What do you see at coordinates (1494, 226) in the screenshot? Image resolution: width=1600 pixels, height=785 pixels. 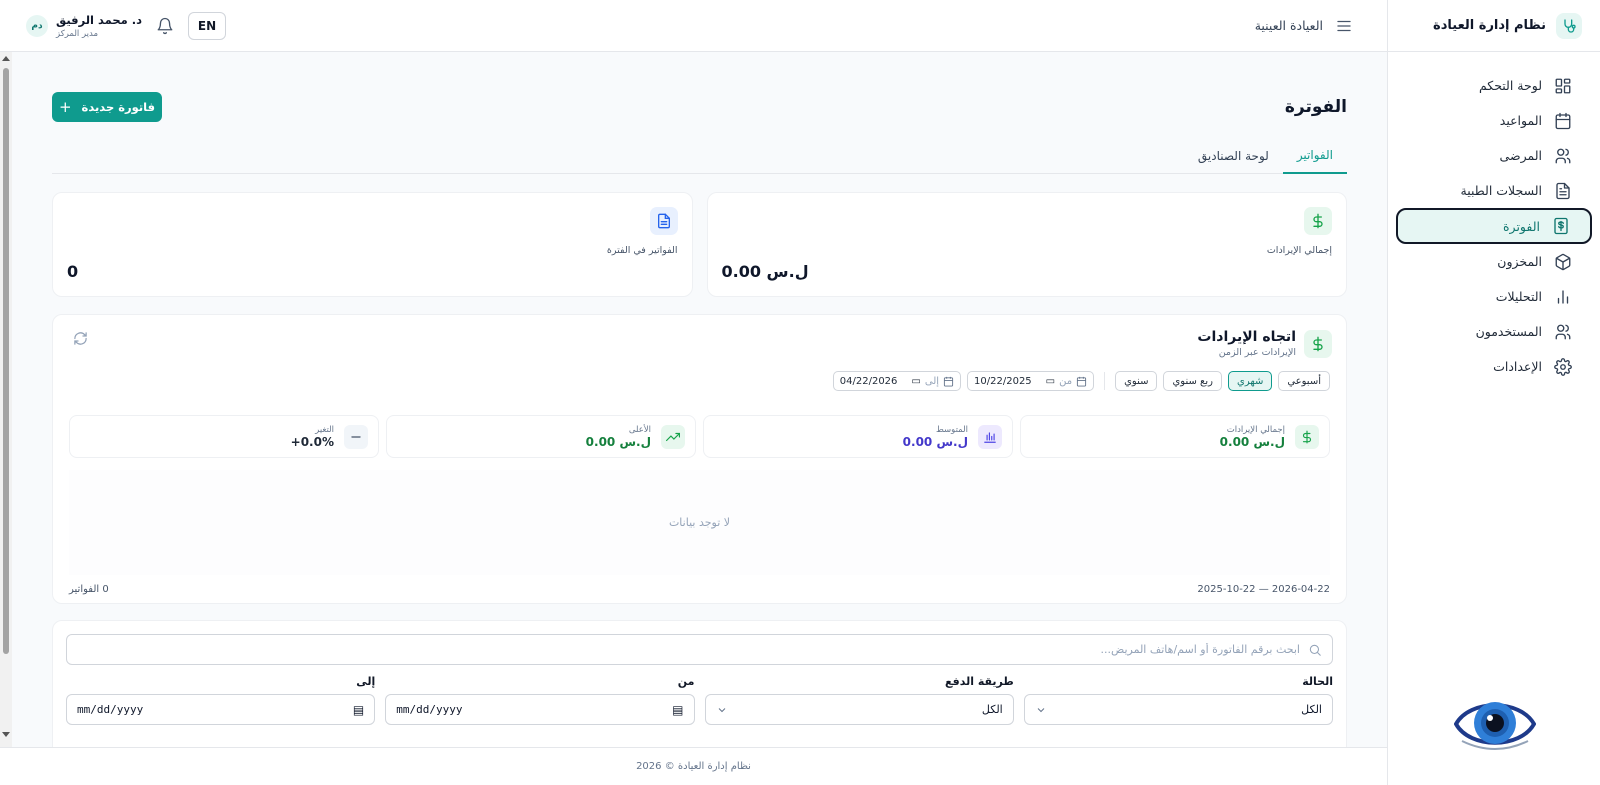 I see `sidebar-item-billing: الفوترة` at bounding box center [1494, 226].